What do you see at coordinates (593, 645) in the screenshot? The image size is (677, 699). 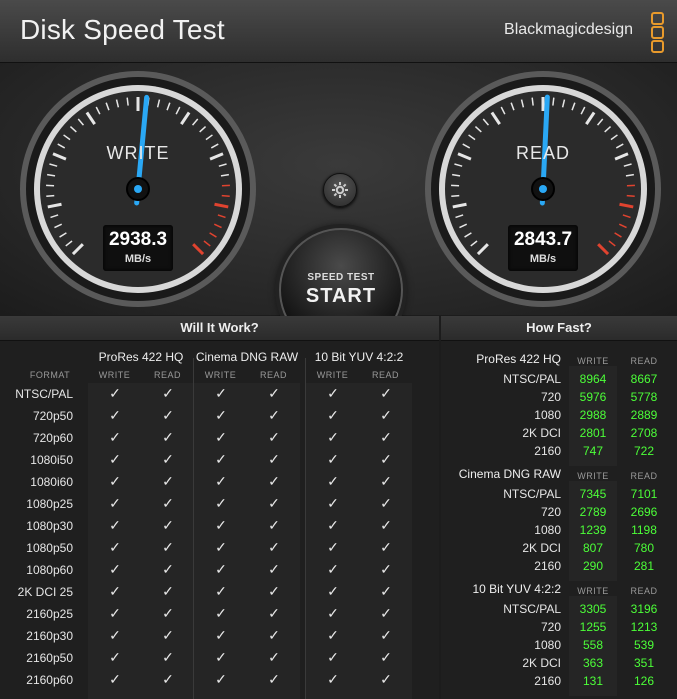 I see `how-fast-write-value: 558` at bounding box center [593, 645].